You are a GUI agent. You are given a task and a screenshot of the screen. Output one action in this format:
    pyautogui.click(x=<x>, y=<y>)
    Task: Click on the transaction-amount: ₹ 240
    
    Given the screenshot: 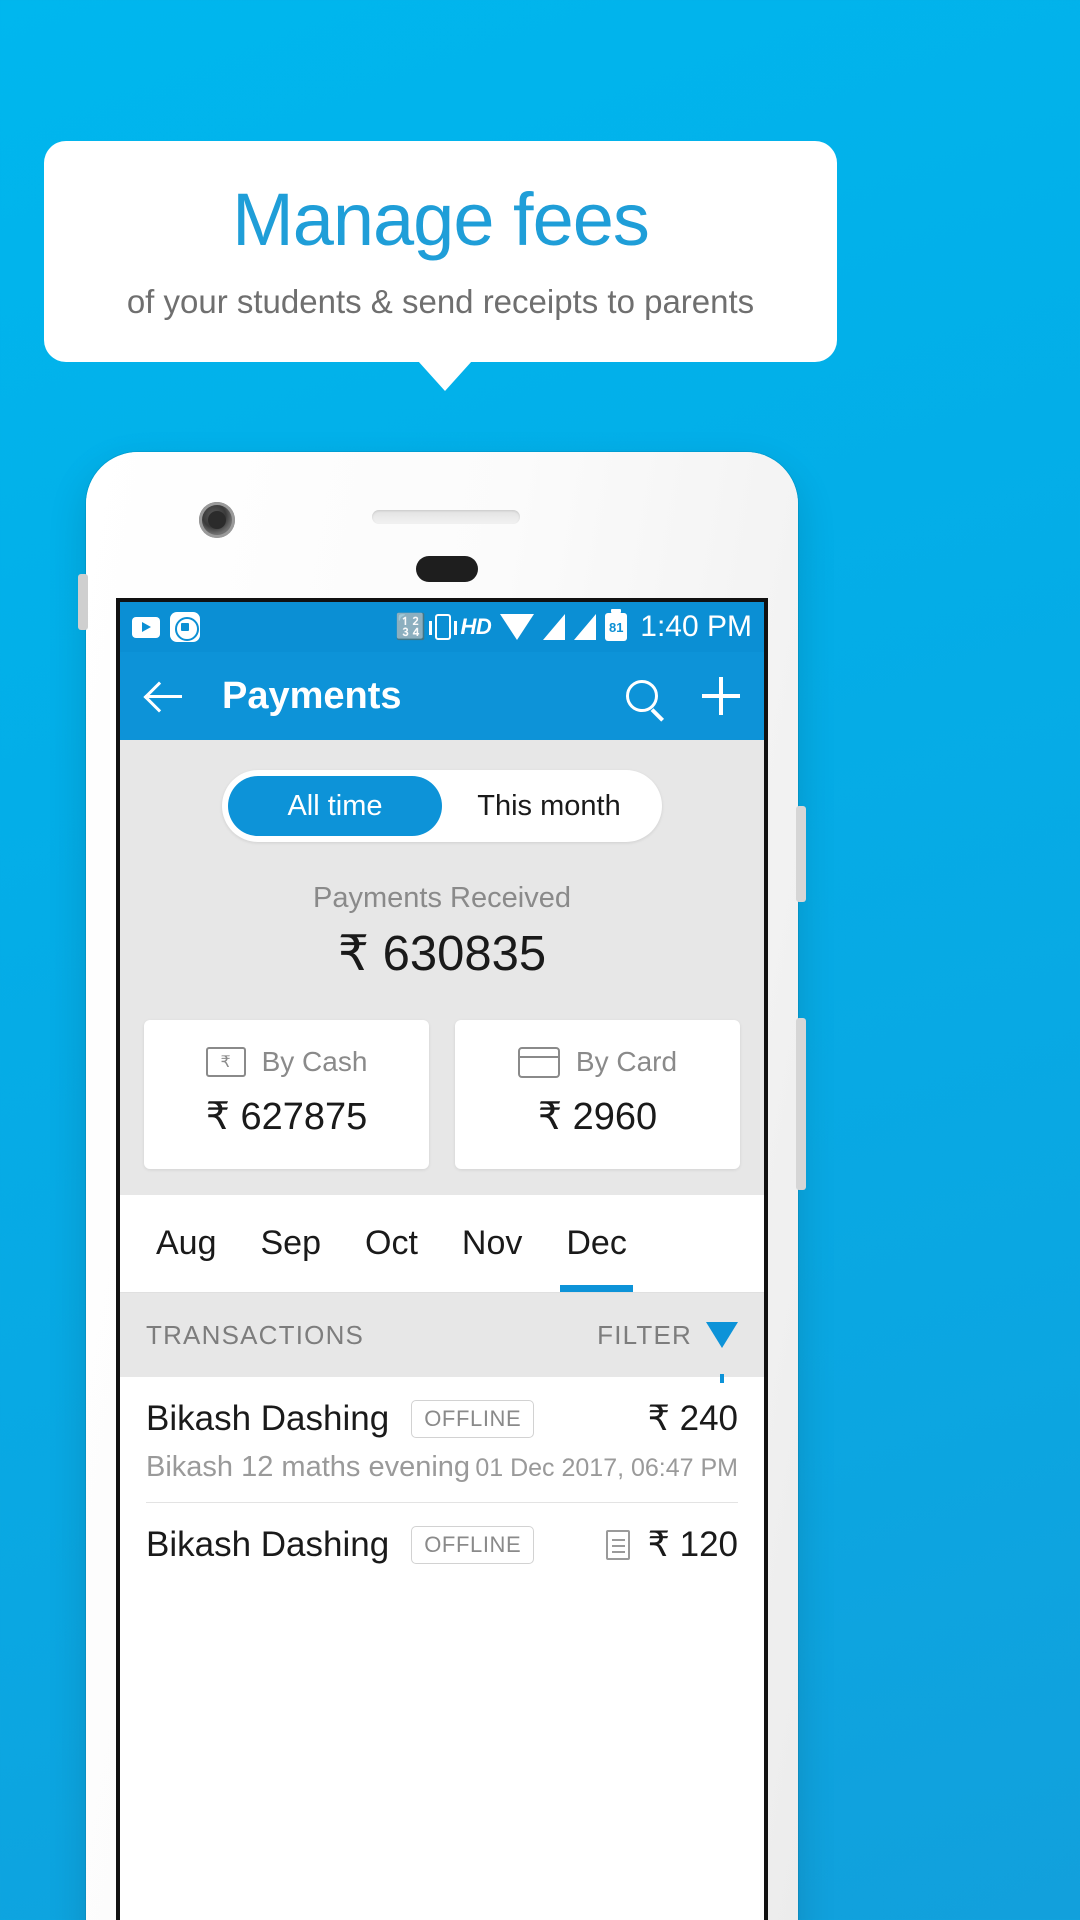 What is the action you would take?
    pyautogui.click(x=692, y=1418)
    